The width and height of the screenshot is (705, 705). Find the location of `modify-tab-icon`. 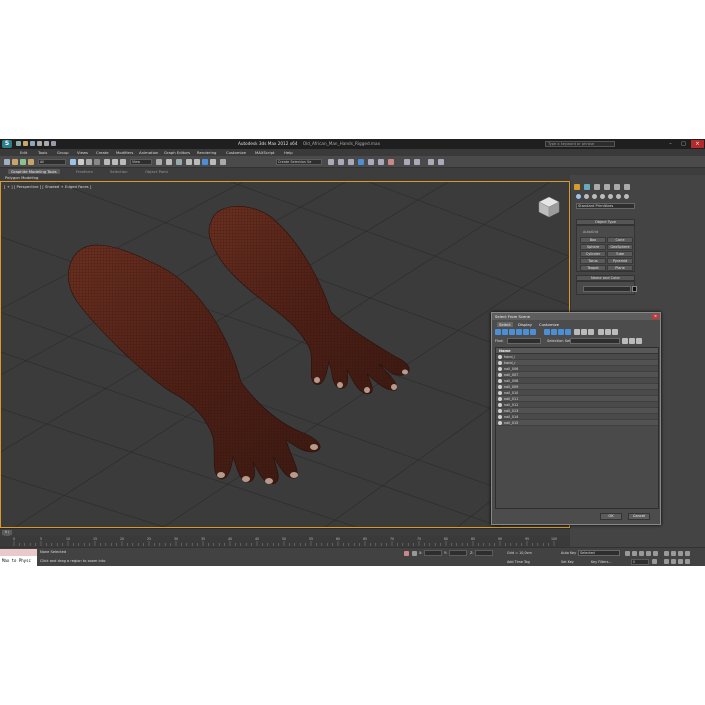

modify-tab-icon is located at coordinates (587, 187).